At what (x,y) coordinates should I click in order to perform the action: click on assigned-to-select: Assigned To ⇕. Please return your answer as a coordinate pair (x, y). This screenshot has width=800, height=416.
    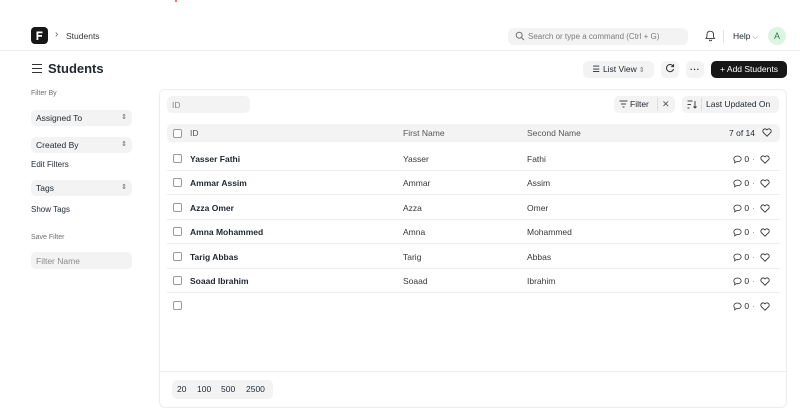
    Looking at the image, I should click on (81, 118).